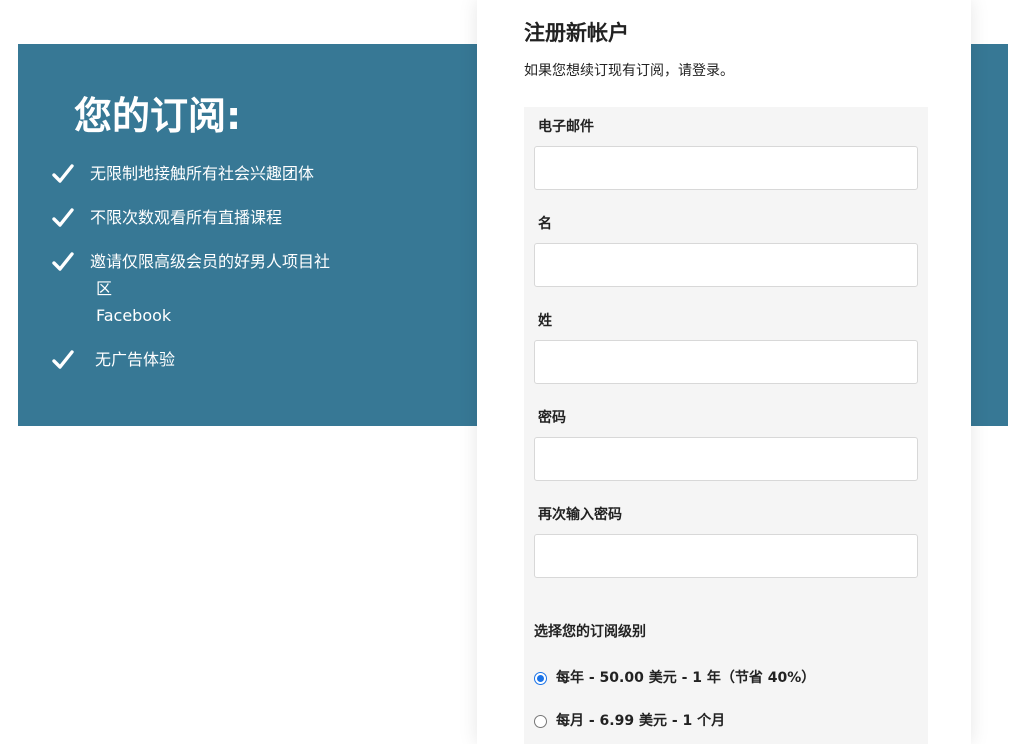  Describe the element at coordinates (726, 168) in the screenshot. I see `email-field` at that location.